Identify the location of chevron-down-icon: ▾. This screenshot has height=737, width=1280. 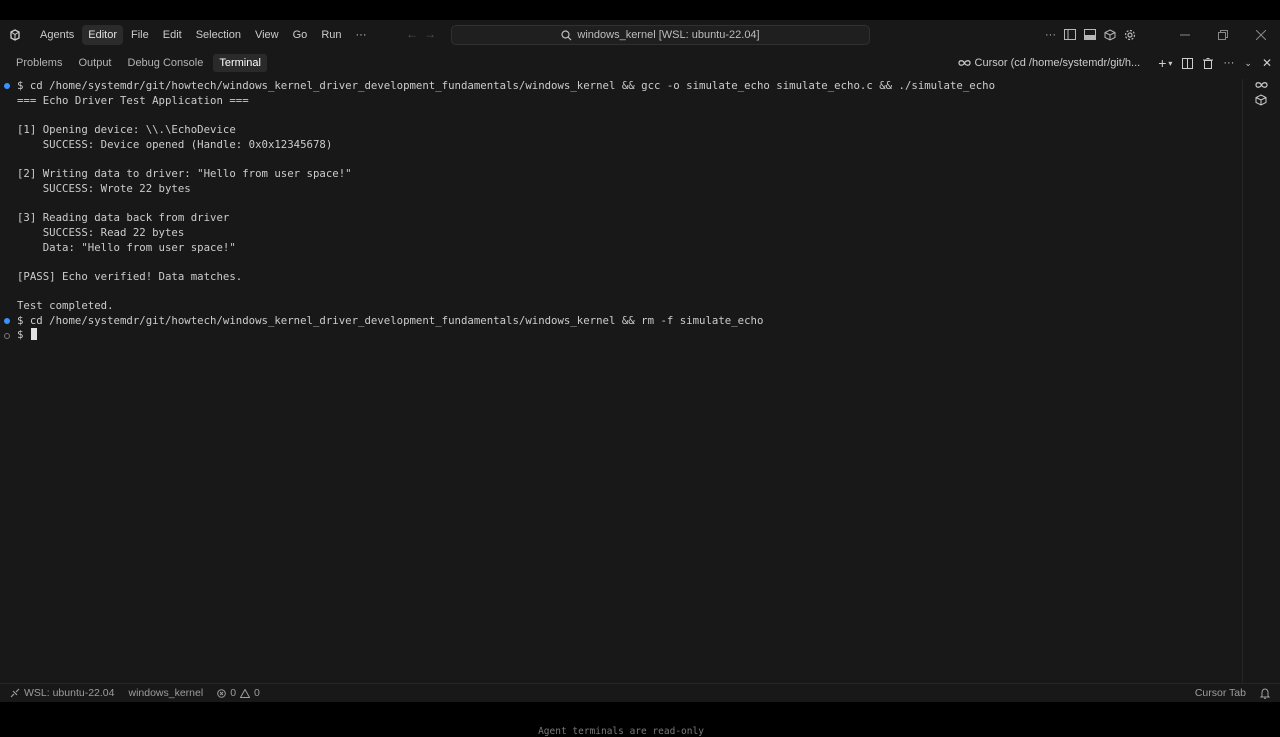
(1170, 63).